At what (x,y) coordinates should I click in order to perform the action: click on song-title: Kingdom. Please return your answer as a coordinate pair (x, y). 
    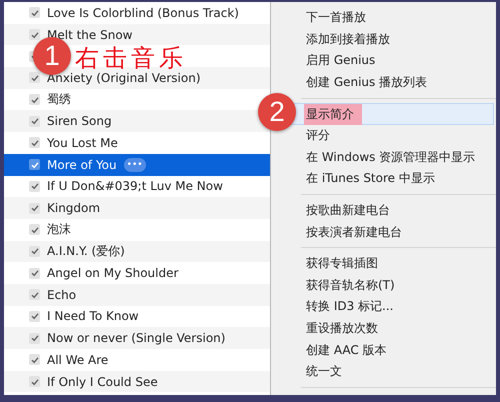
    Looking at the image, I should click on (73, 208).